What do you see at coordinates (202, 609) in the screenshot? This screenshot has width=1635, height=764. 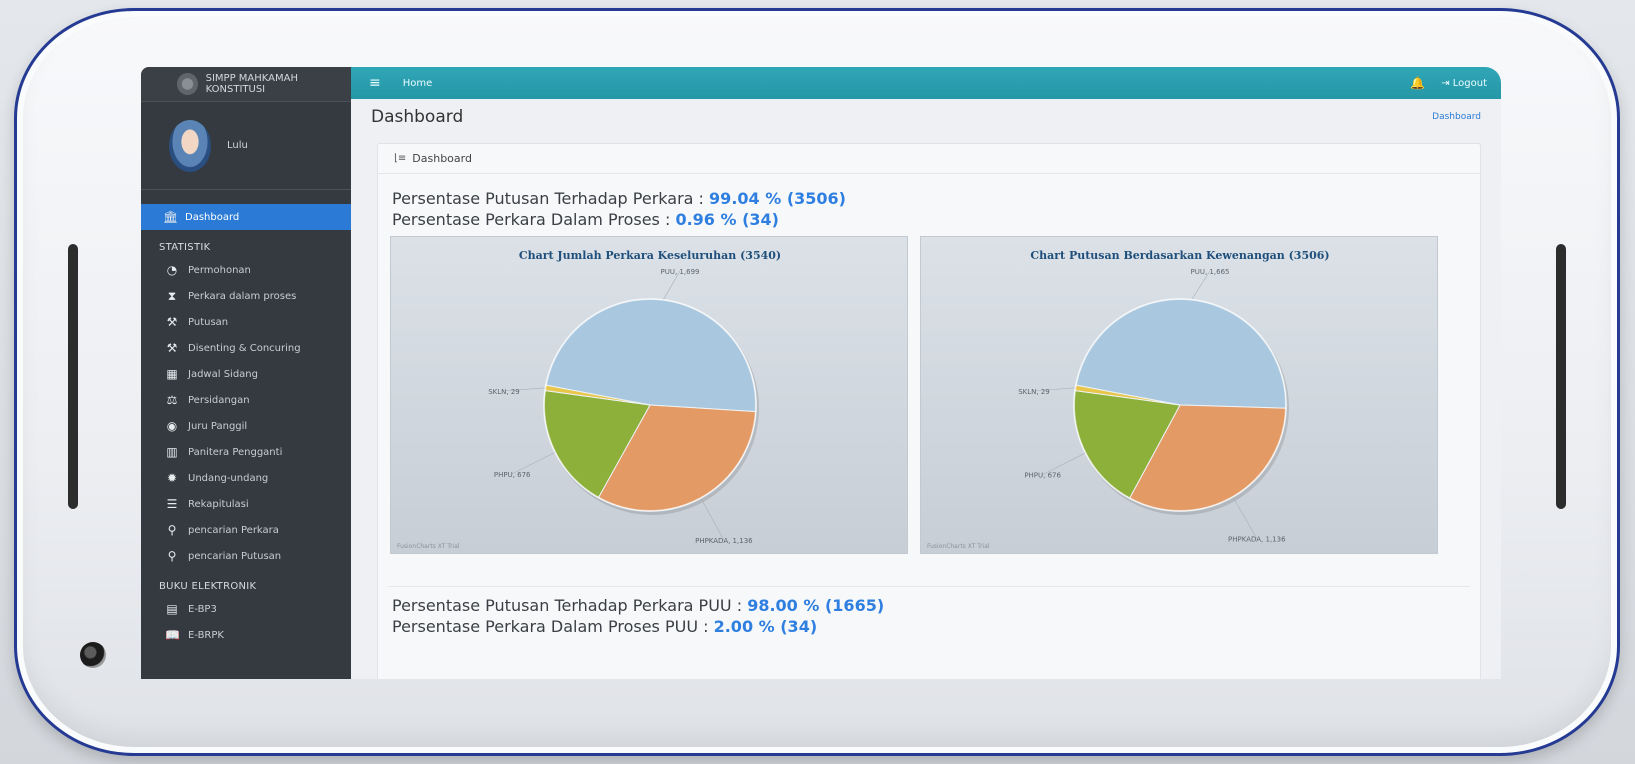 I see `sidebar-item-label: E-BP3` at bounding box center [202, 609].